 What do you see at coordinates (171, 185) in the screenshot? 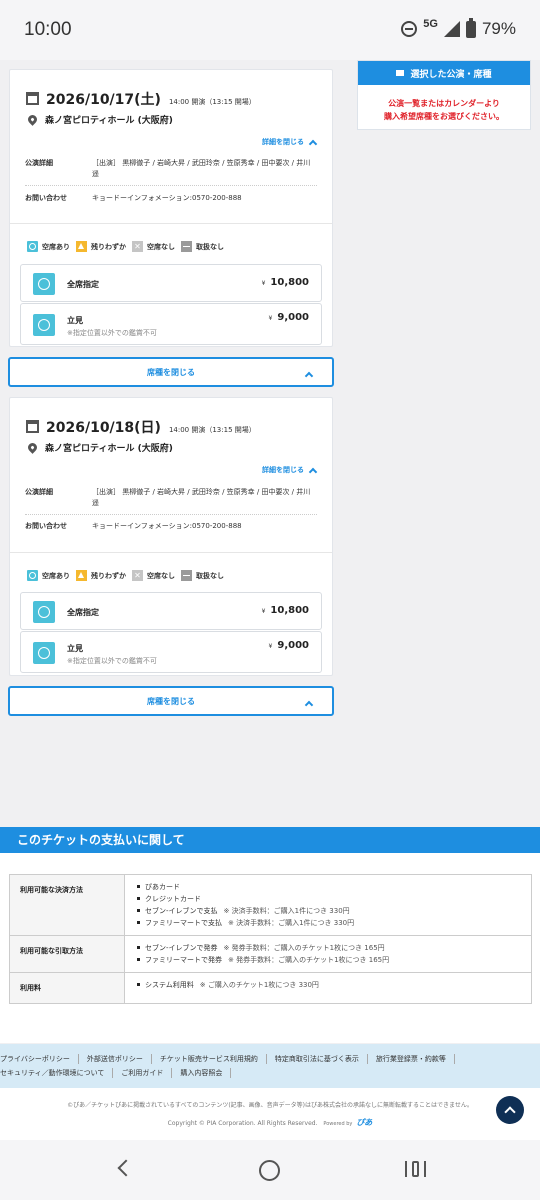
I see `divider` at bounding box center [171, 185].